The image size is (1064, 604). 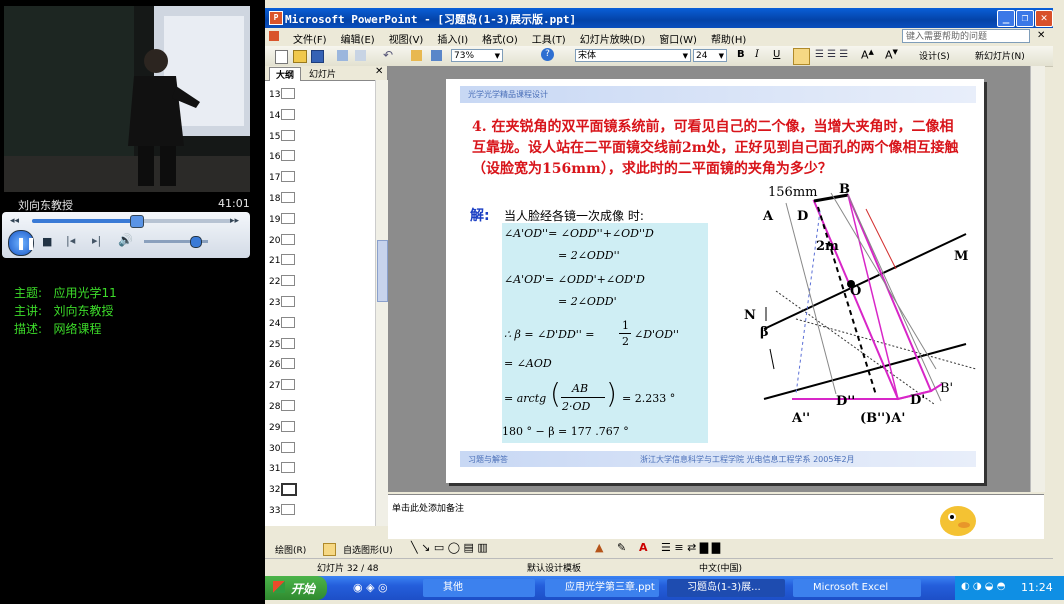 I want to click on close-button: ✕, so click(x=1044, y=18).